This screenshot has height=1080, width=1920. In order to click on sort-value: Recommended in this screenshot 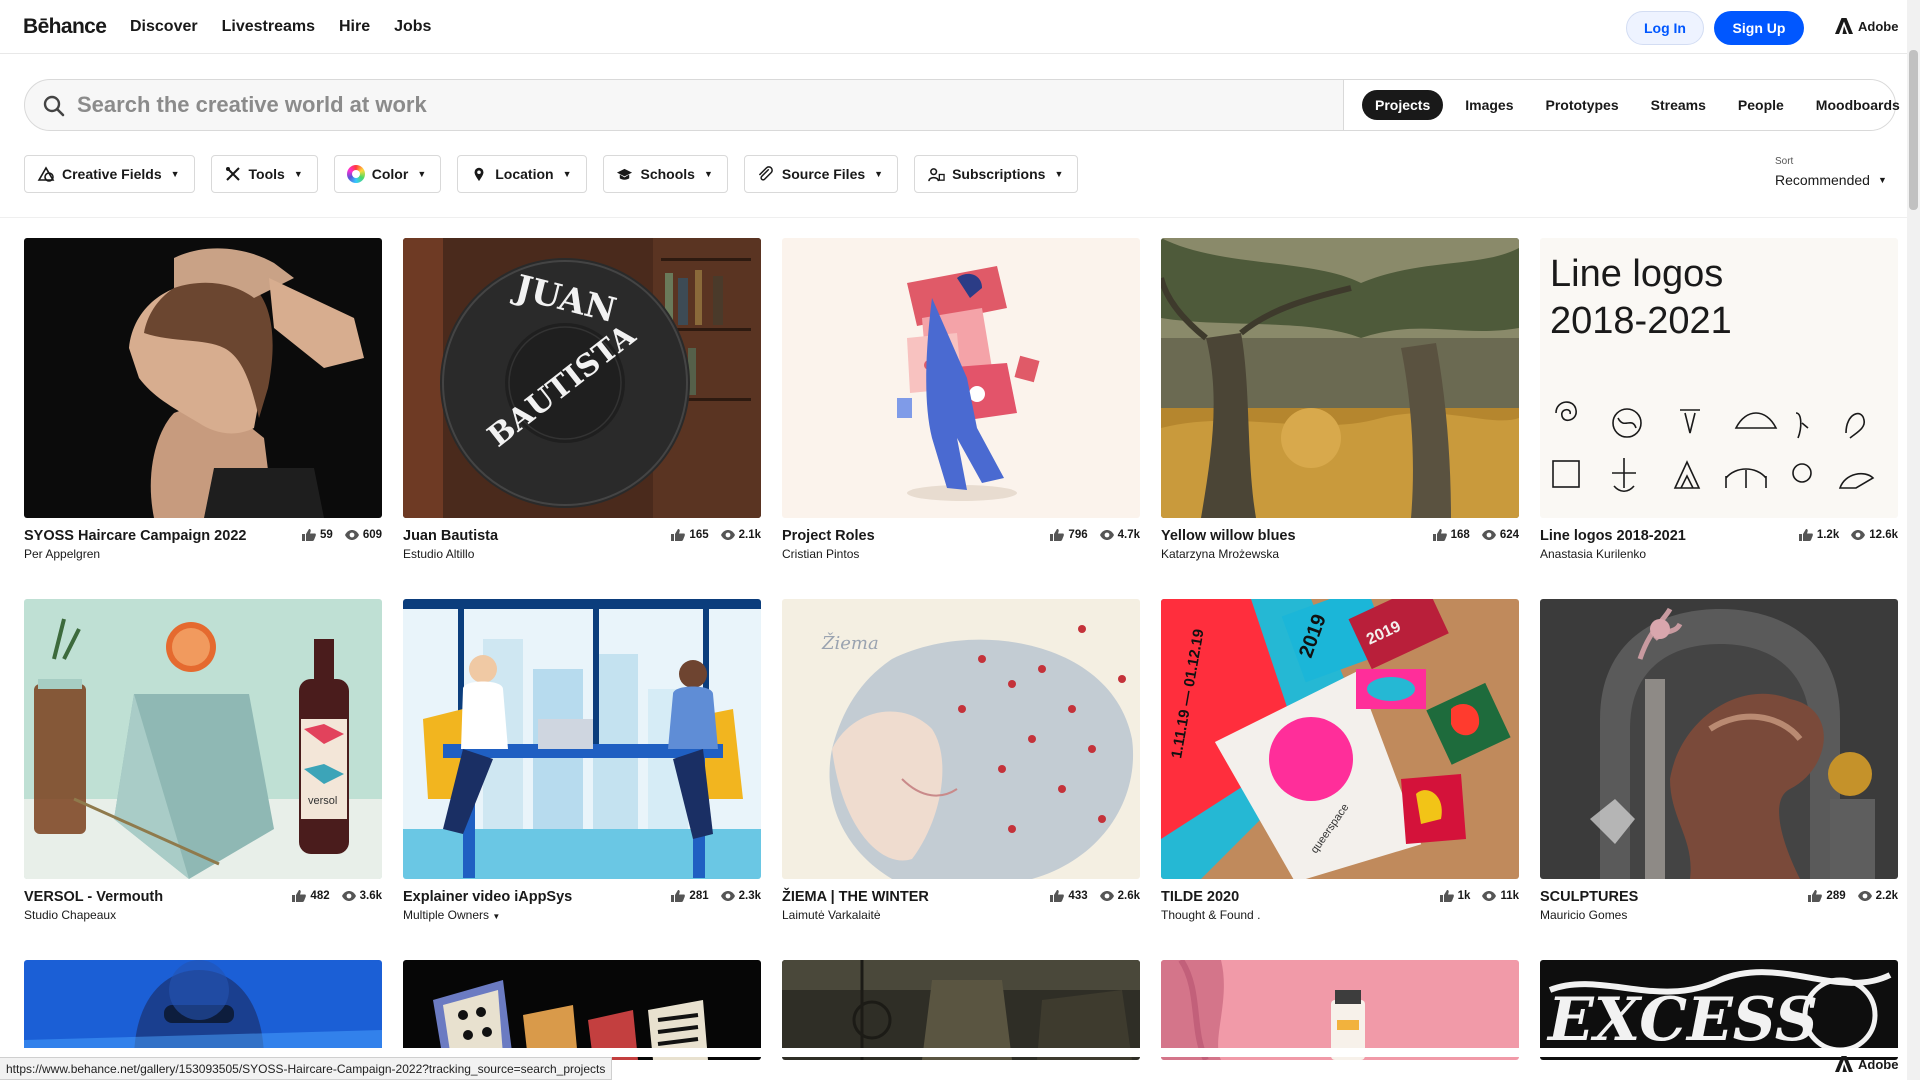, I will do `click(1822, 180)`.